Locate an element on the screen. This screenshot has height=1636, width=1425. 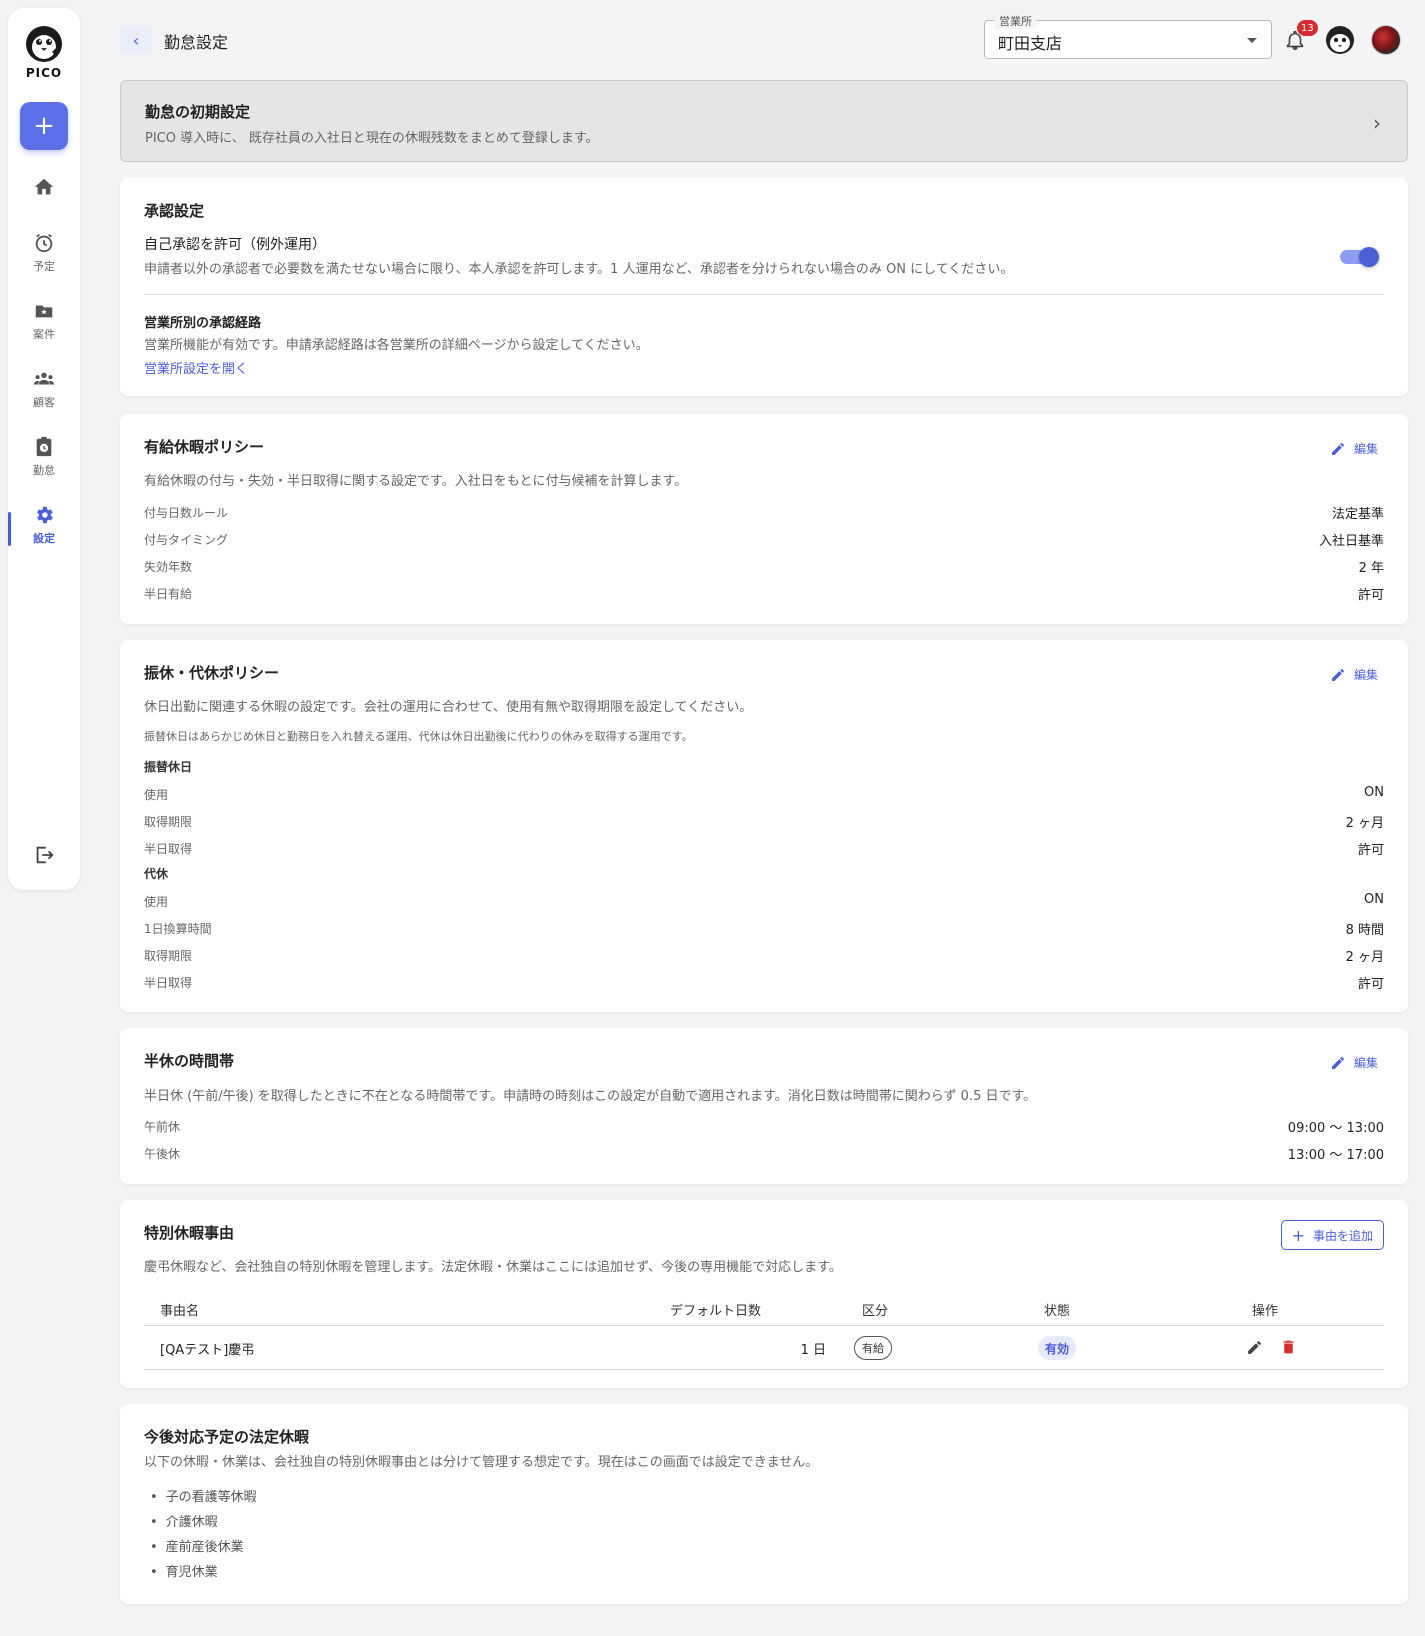
penguin-avatar-icon is located at coordinates (1340, 40).